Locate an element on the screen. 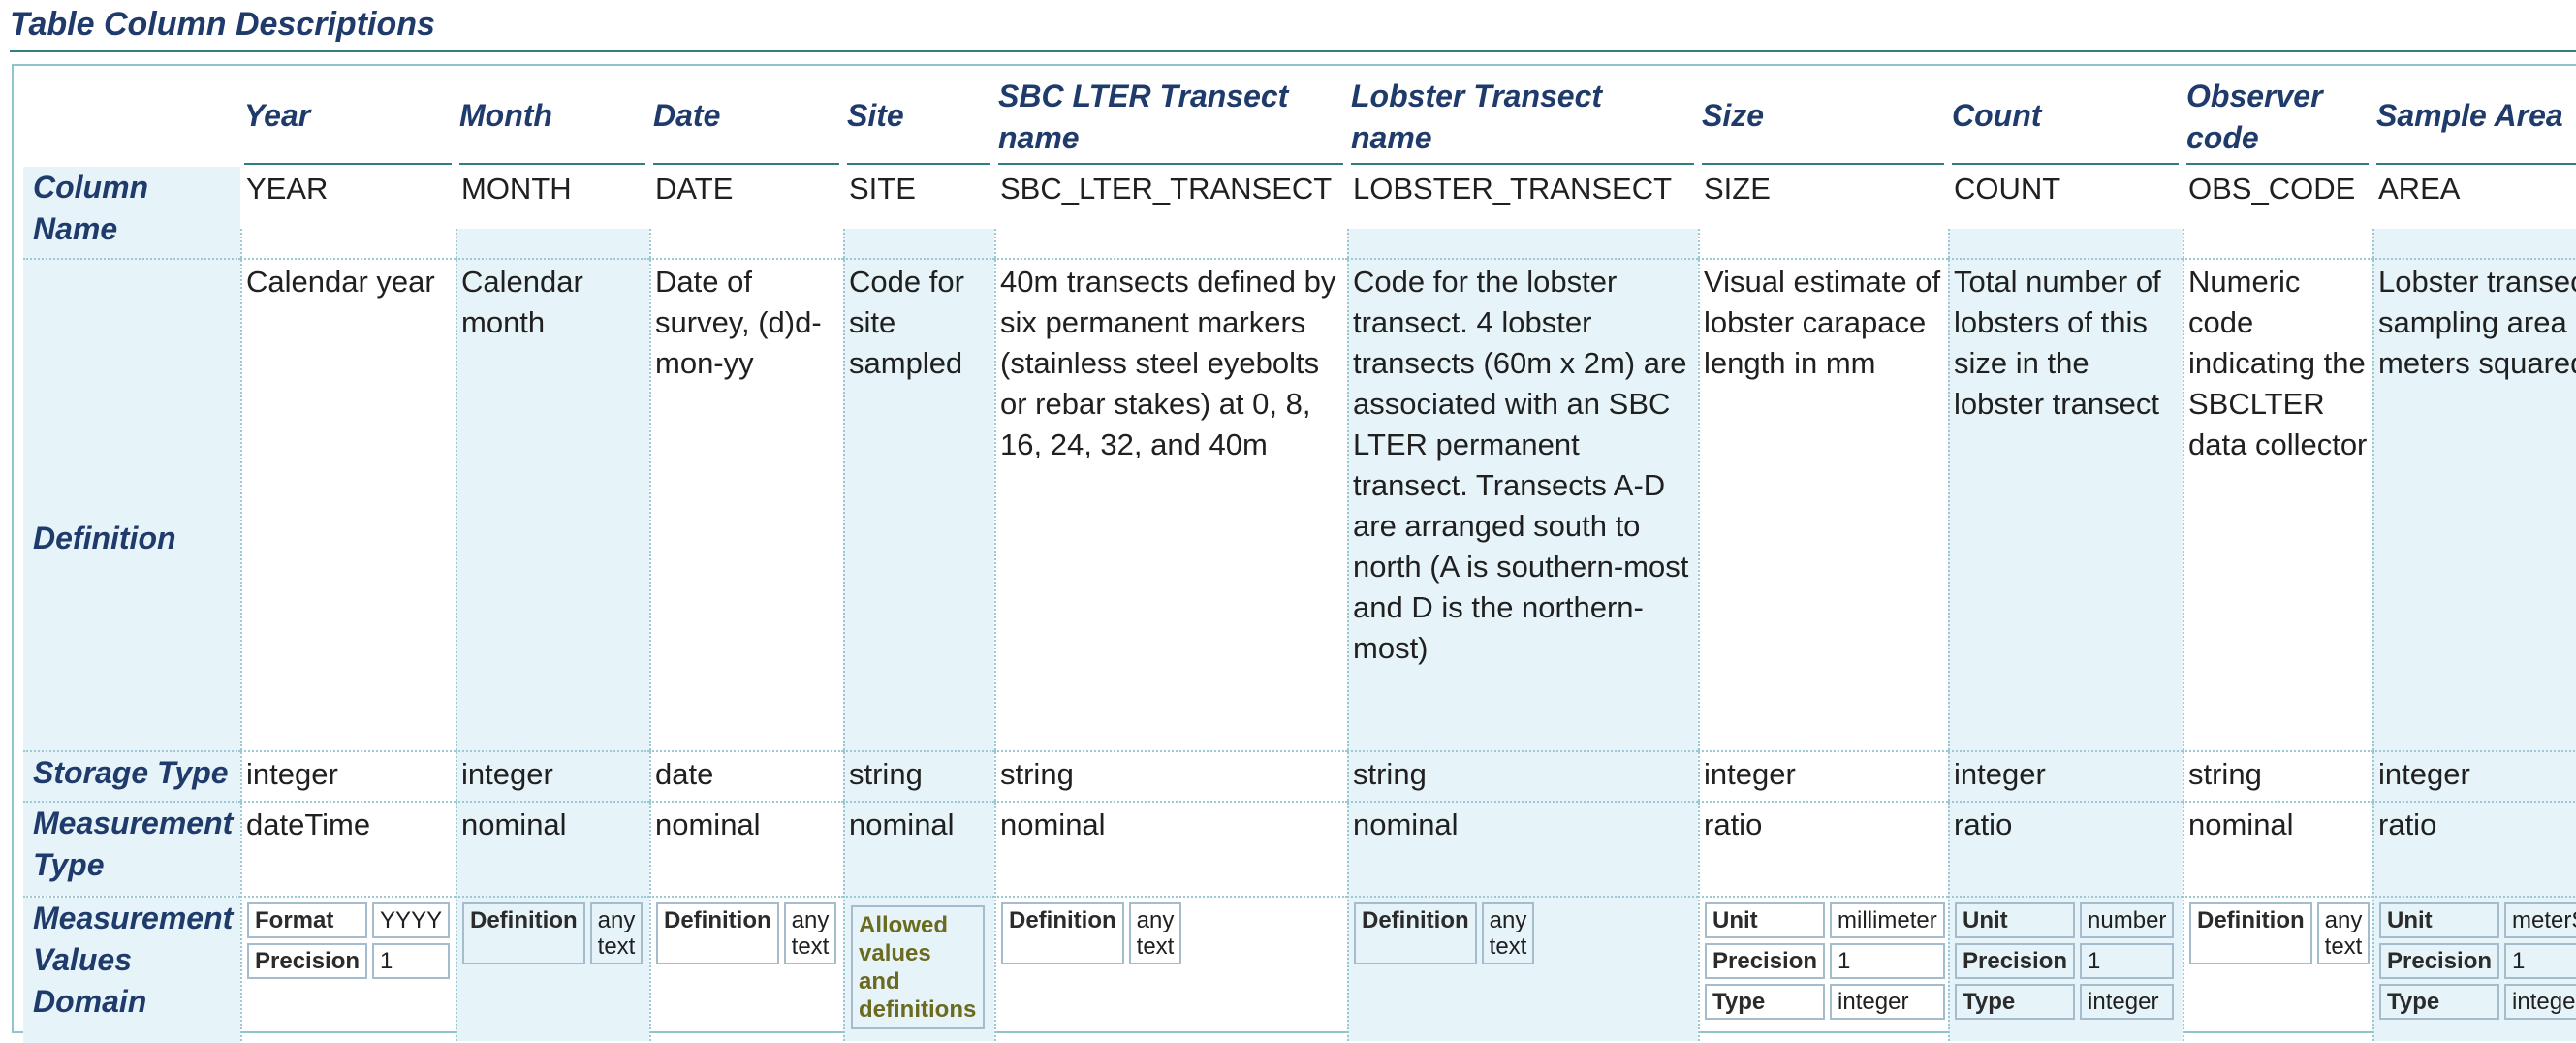 The height and width of the screenshot is (1043, 2576). column-header-site: Site is located at coordinates (875, 116).